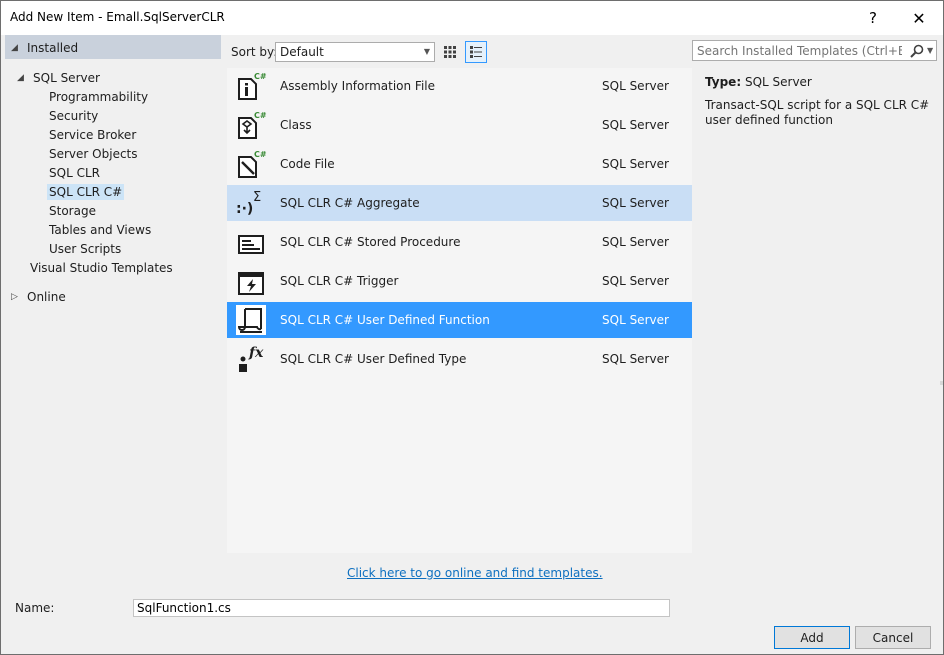 The width and height of the screenshot is (944, 655). What do you see at coordinates (355, 52) in the screenshot?
I see `sort-by-dropdown: Default ▼` at bounding box center [355, 52].